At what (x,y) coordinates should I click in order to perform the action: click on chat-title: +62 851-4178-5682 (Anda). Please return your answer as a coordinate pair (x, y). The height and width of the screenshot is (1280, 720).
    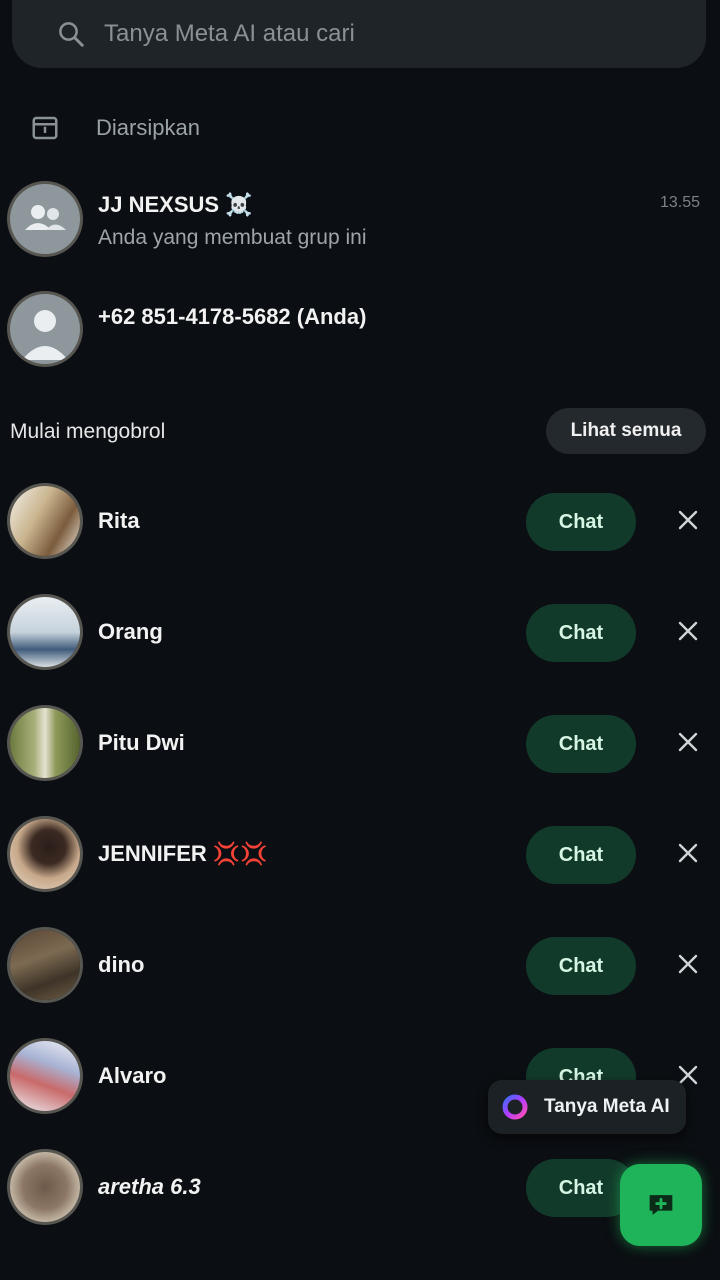
    Looking at the image, I should click on (232, 316).